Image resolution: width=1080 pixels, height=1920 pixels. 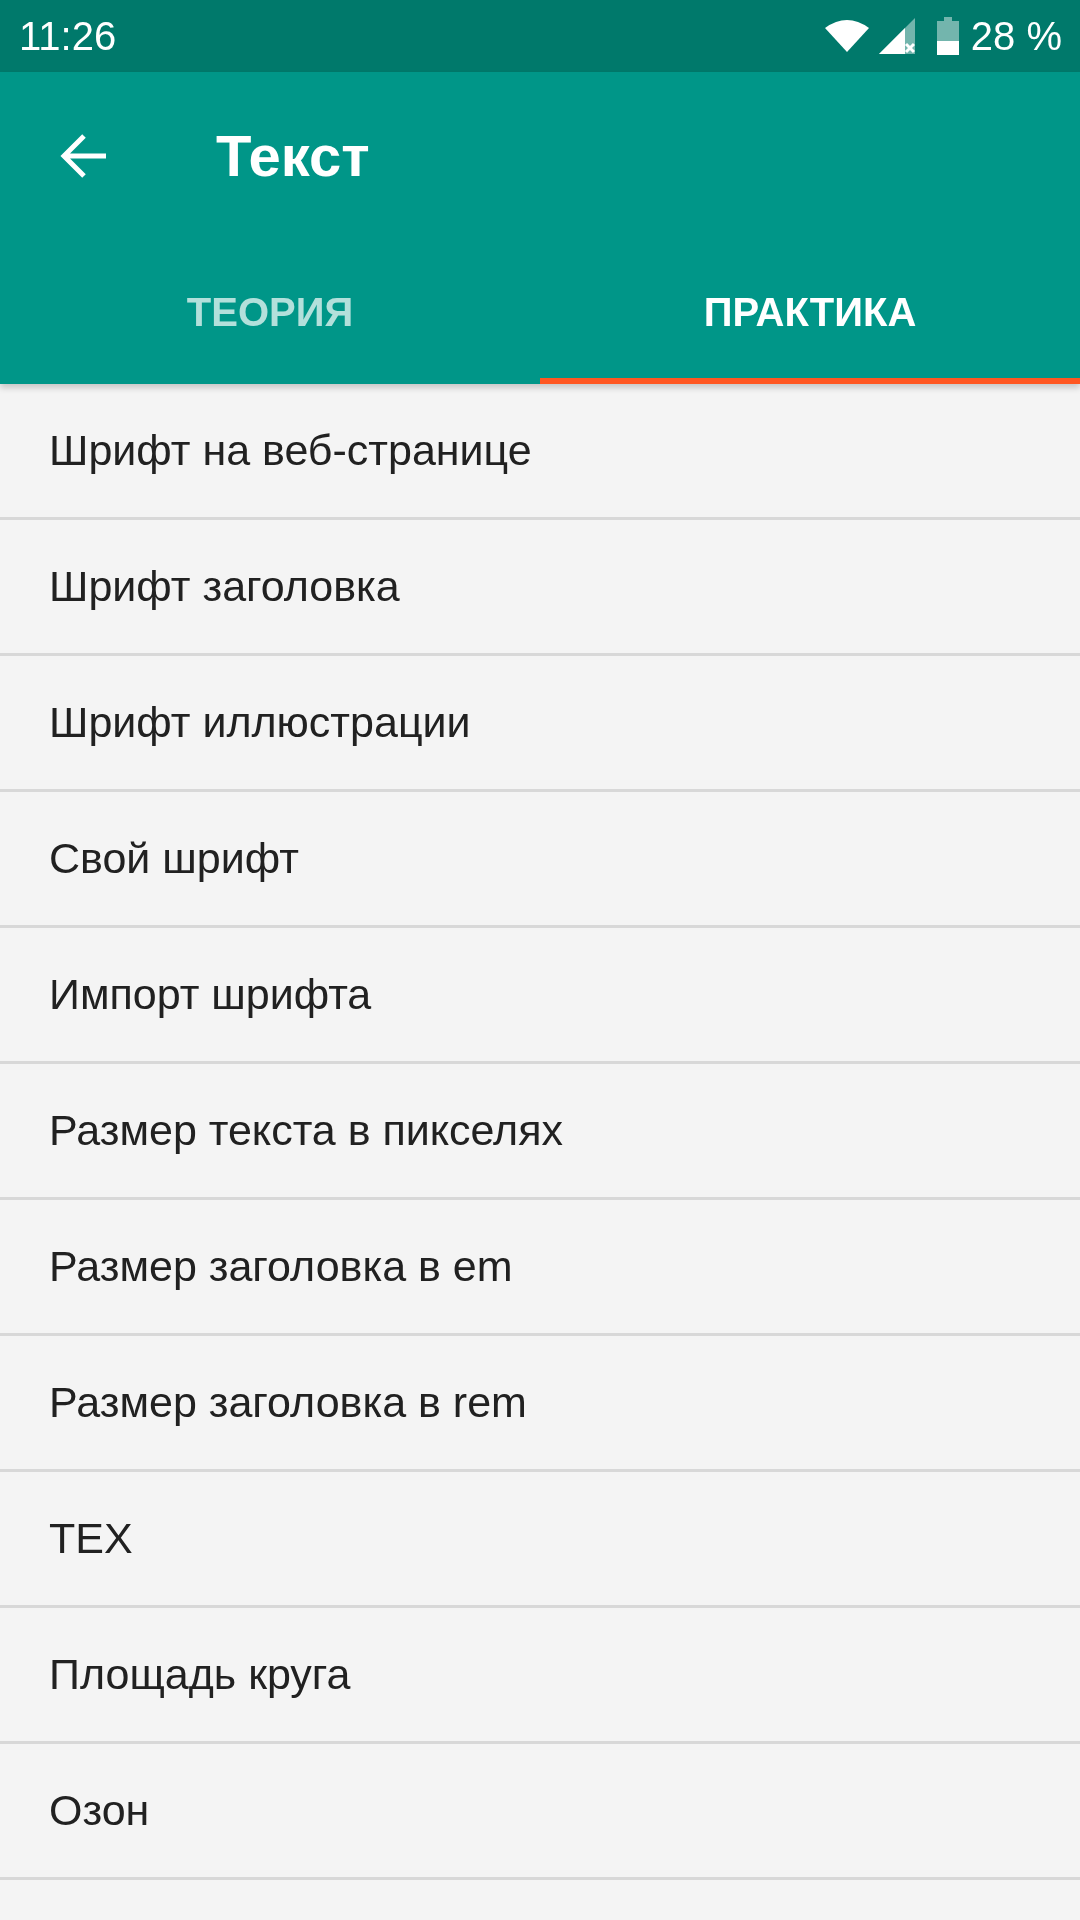 I want to click on list-item: Свой шрифт, so click(x=540, y=860).